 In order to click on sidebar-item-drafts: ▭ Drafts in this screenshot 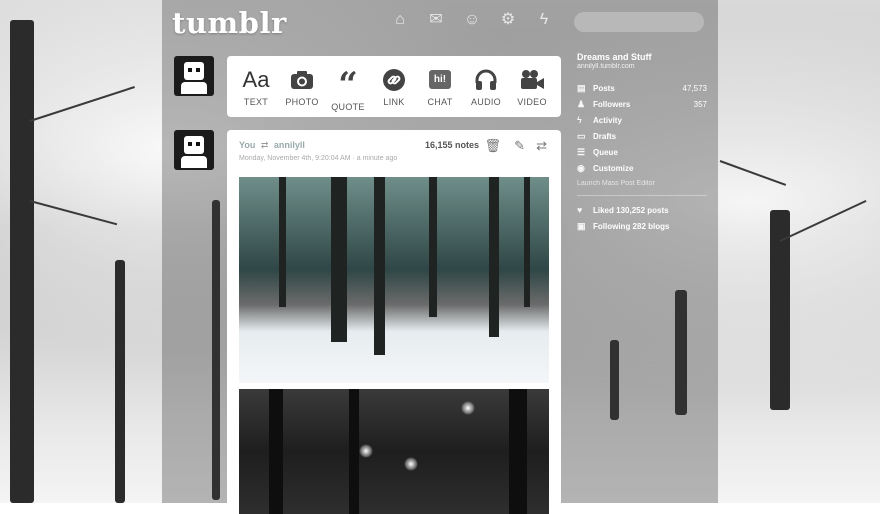, I will do `click(642, 136)`.